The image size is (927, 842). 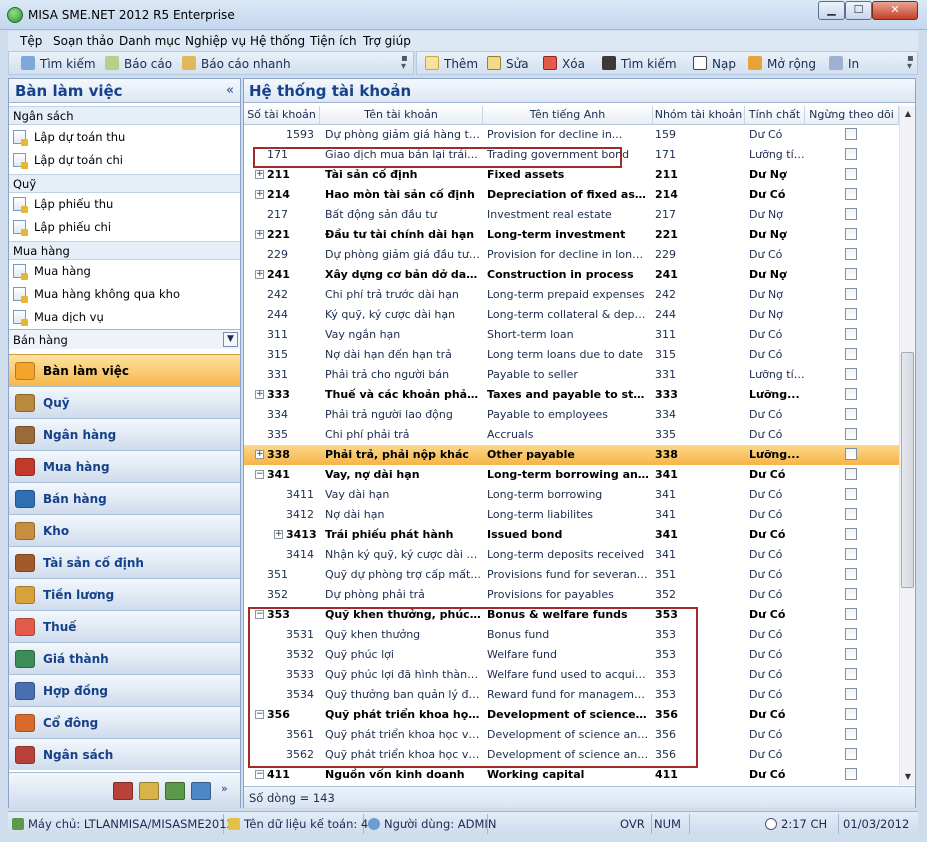 I want to click on print-button: In, so click(x=844, y=63).